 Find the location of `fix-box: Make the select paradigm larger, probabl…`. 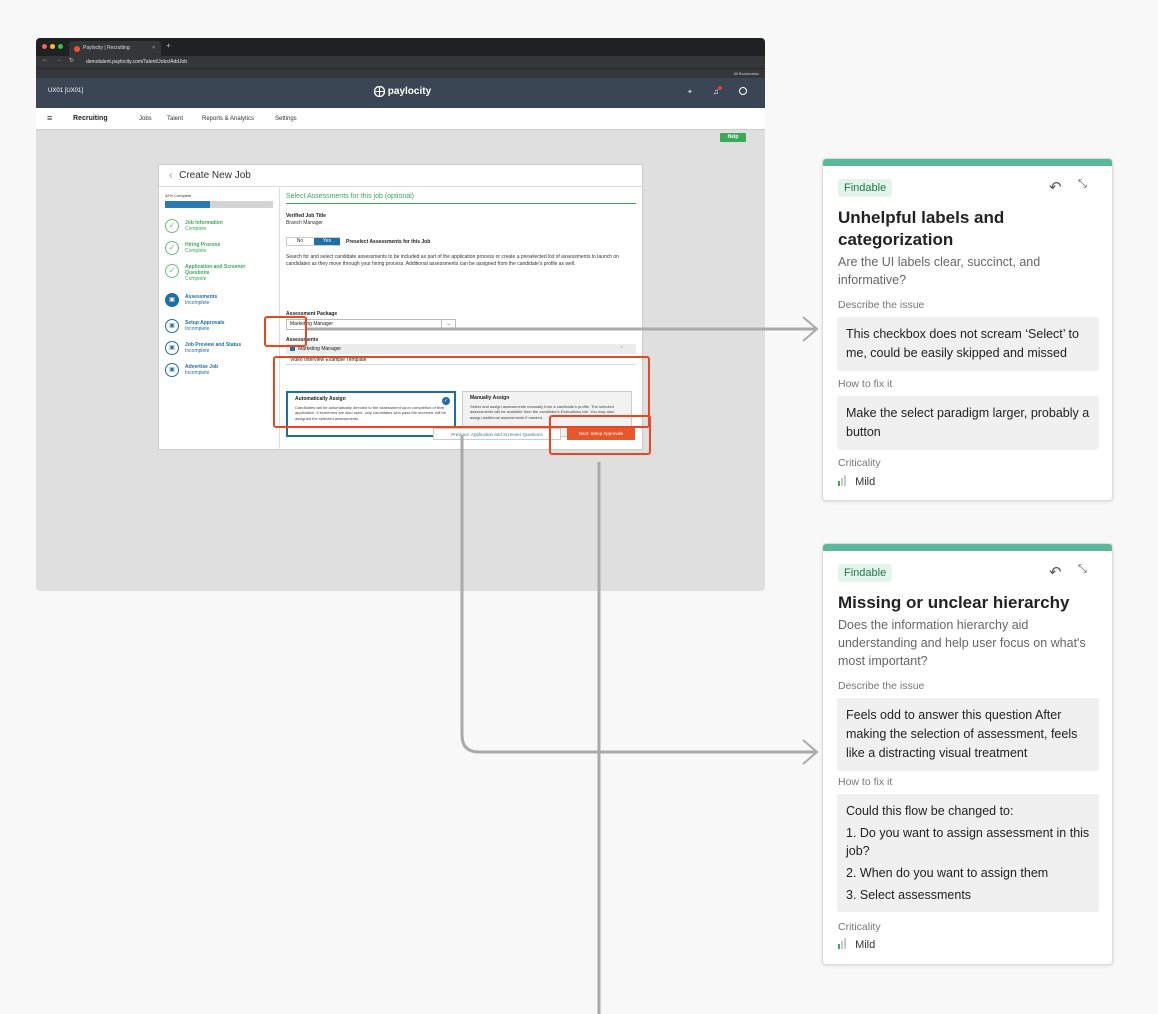

fix-box: Make the select paradigm larger, probabl… is located at coordinates (968, 423).